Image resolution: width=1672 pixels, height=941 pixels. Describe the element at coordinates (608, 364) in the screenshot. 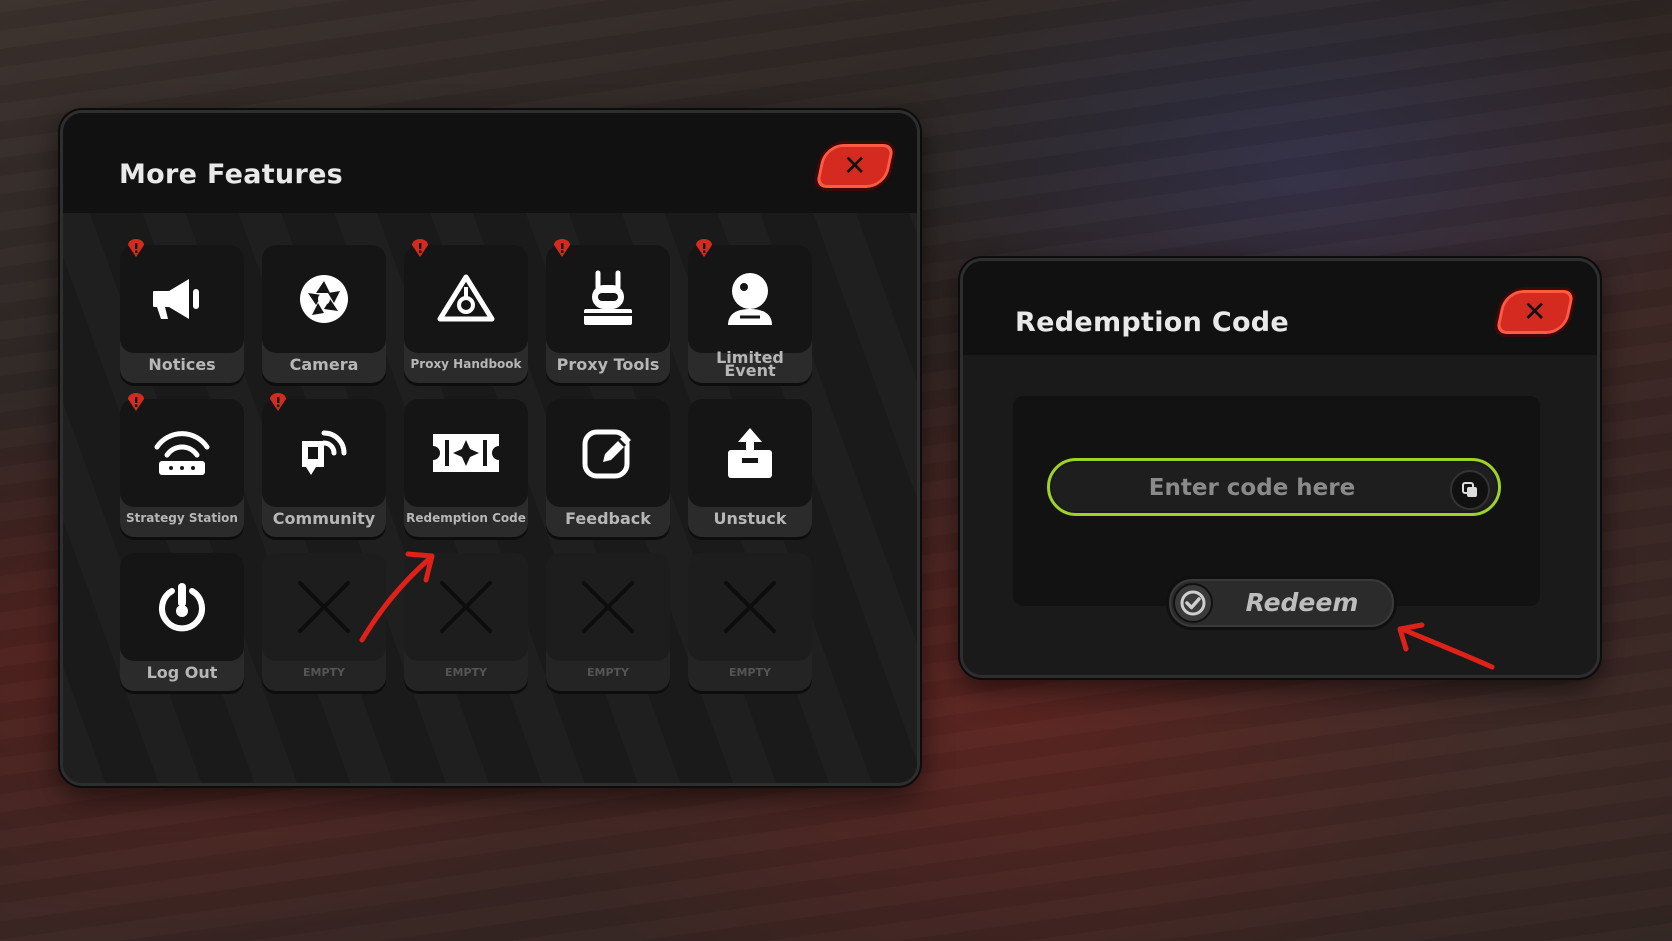

I see `tile-label: Proxy Tools` at that location.